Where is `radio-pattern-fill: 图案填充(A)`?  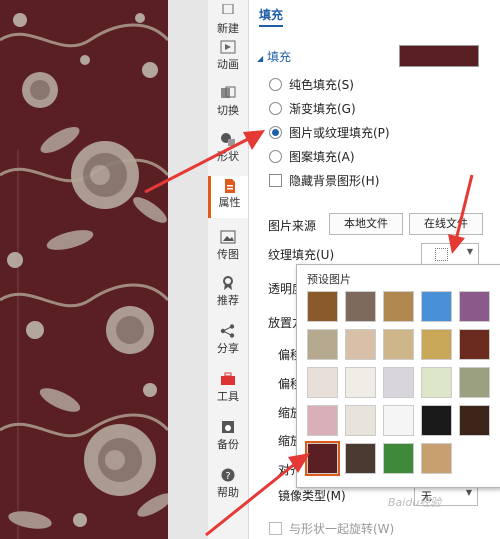 radio-pattern-fill: 图案填充(A) is located at coordinates (312, 156).